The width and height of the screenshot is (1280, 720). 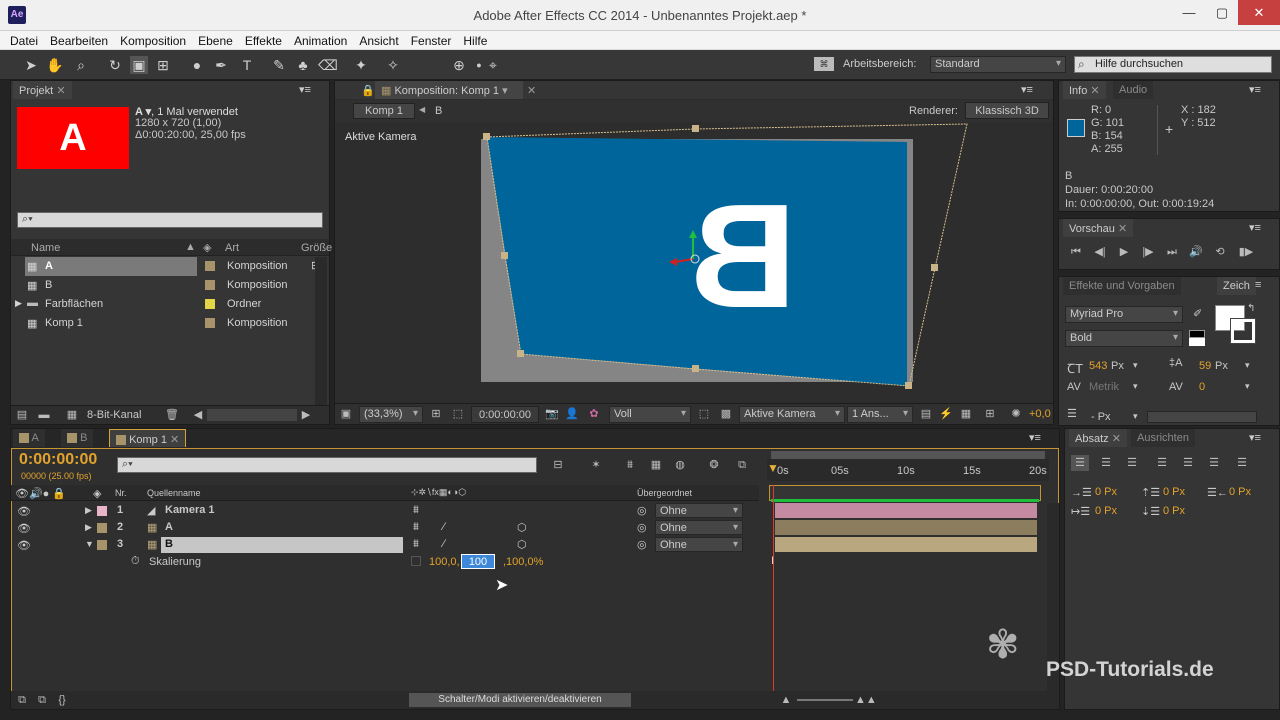 I want to click on draft-3d-icon: ✶, so click(x=596, y=465).